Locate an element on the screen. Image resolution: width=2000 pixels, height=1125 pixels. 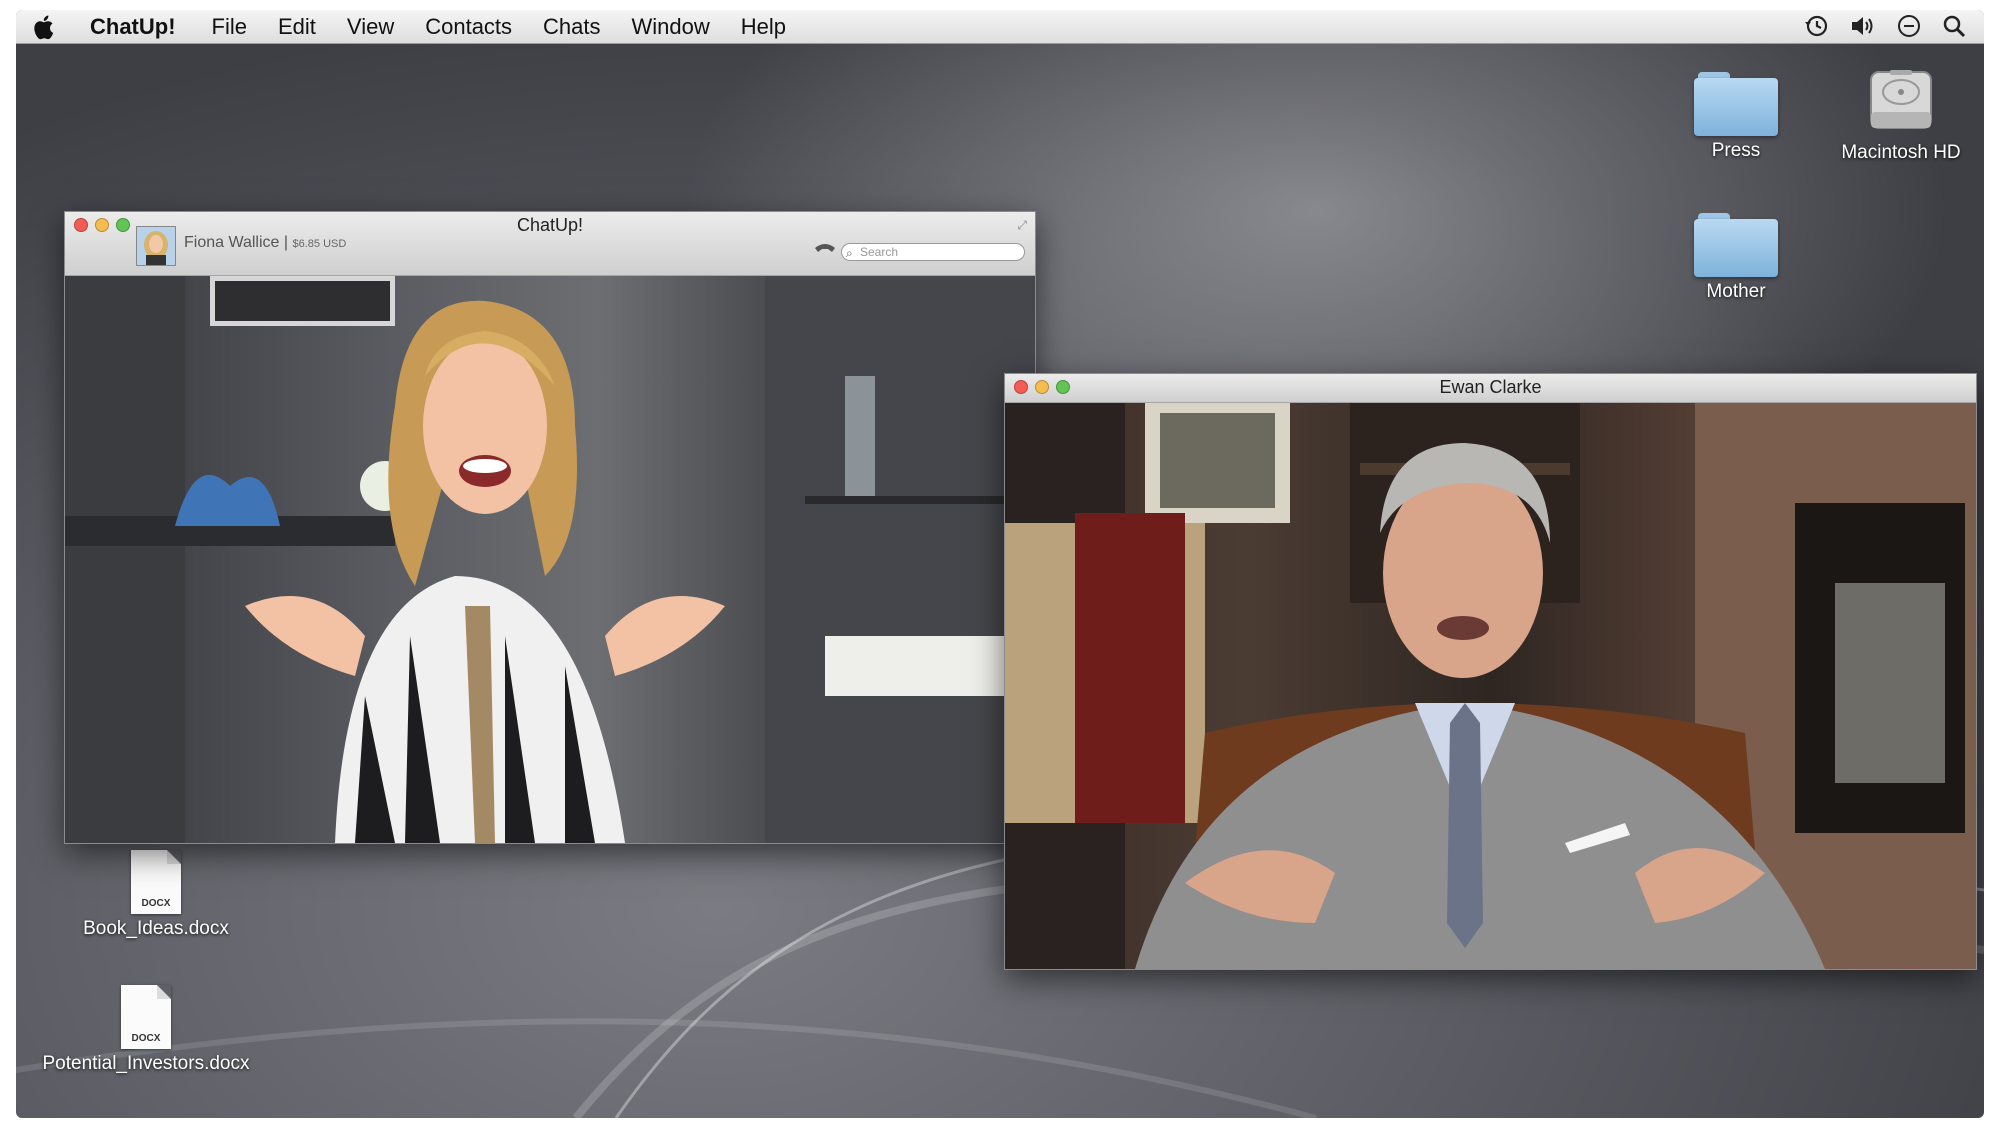
menu-contacts: Contacts is located at coordinates (468, 27).